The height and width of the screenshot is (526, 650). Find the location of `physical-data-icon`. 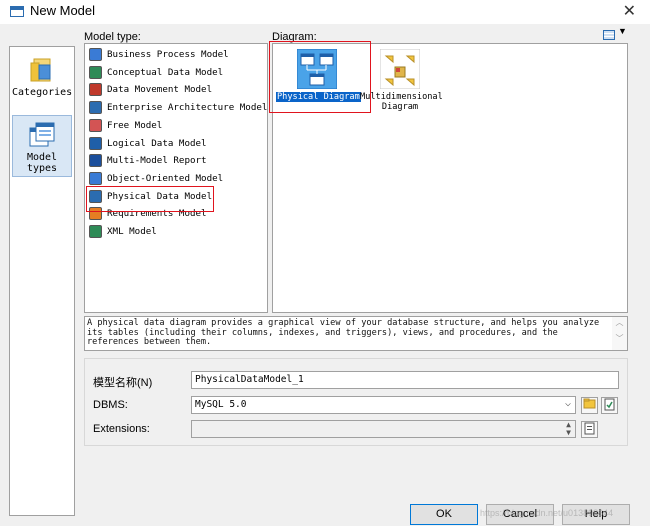

physical-data-icon is located at coordinates (95, 196).